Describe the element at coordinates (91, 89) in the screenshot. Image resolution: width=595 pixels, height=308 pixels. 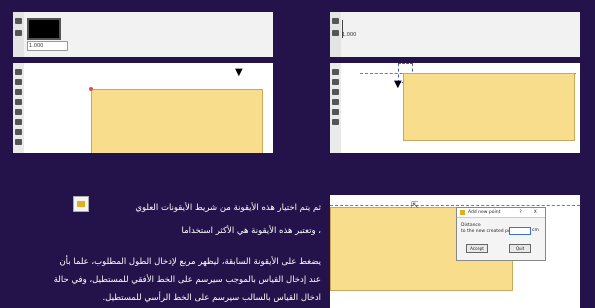
I see `corner-point` at that location.